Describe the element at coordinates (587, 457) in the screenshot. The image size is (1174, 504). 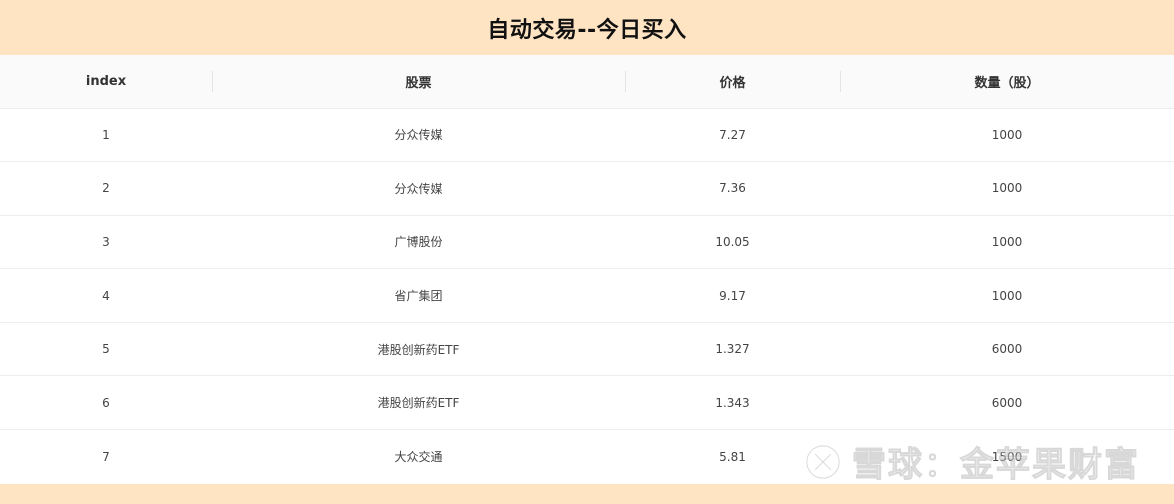
I see `table-row: 7 大众交通 5.81 1500` at that location.